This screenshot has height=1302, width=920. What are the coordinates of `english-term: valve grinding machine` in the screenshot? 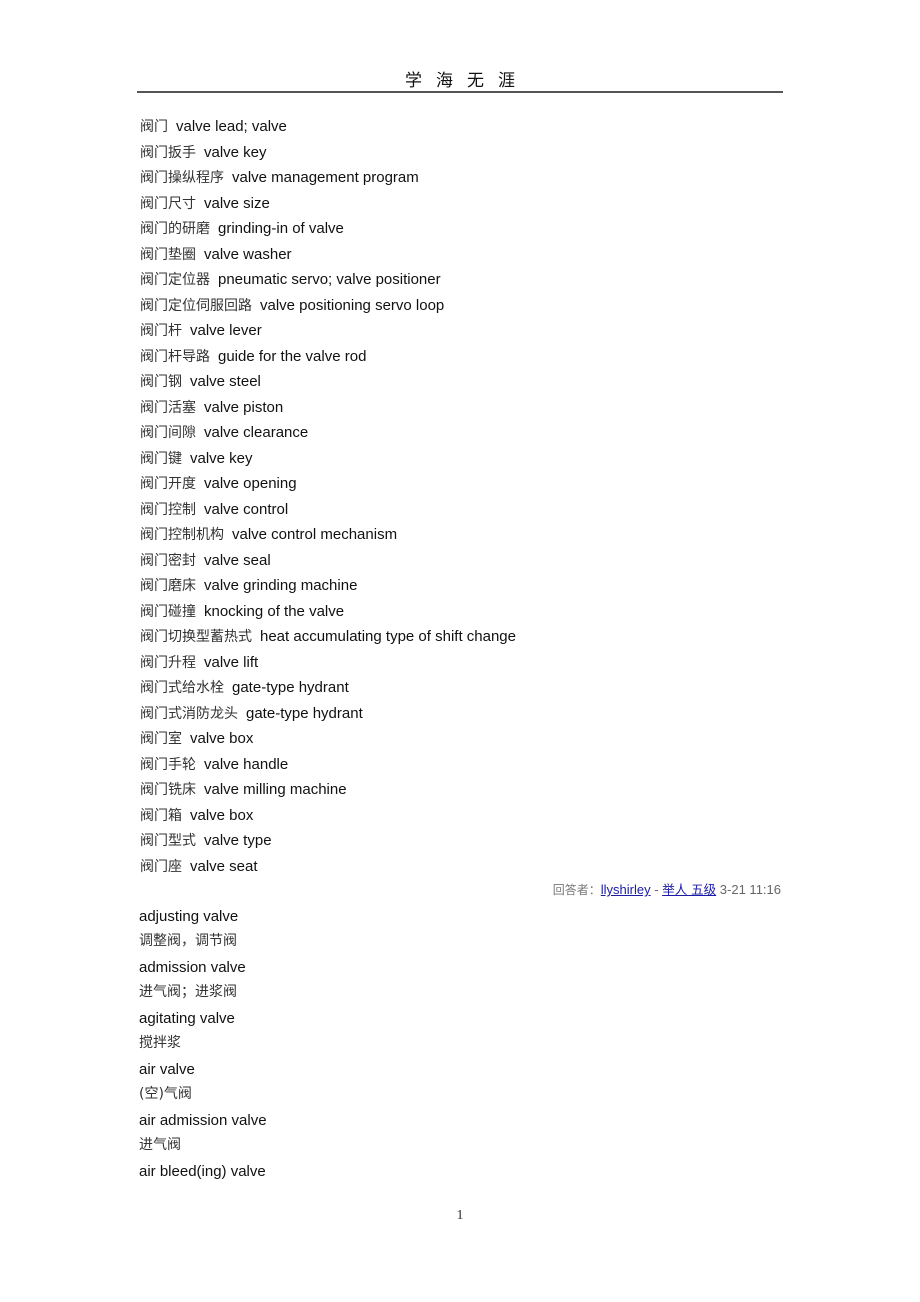 It's located at (281, 585).